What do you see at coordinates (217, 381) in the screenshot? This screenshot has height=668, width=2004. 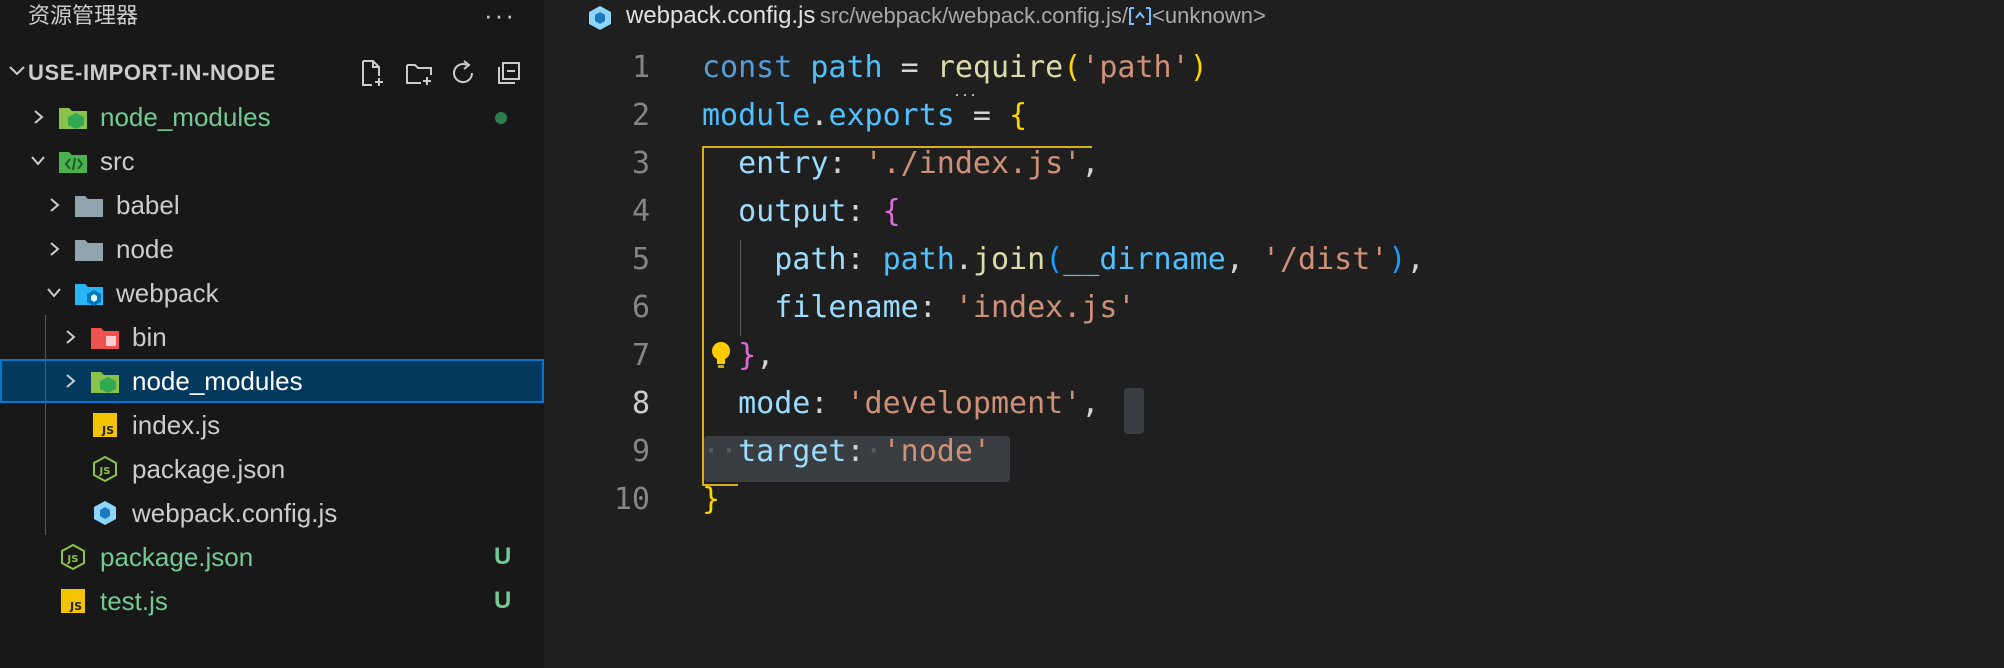 I see `tree-item-label: node_modules` at bounding box center [217, 381].